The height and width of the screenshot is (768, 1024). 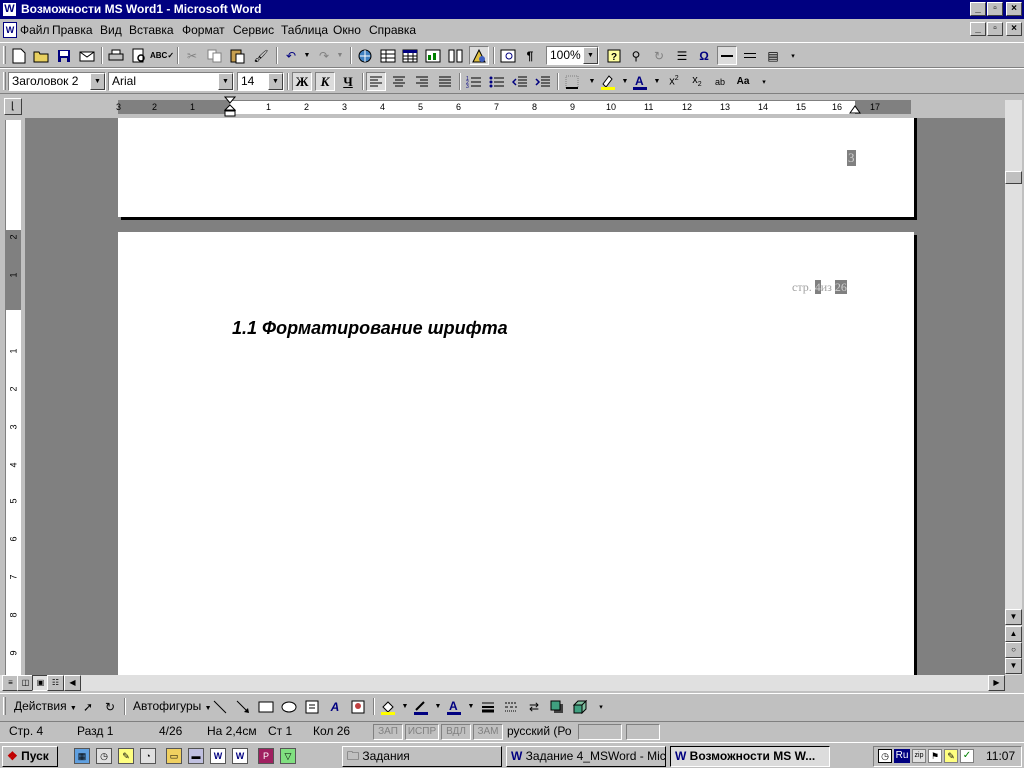 I want to click on style-select: Заголовок 2 ▼, so click(x=57, y=81).